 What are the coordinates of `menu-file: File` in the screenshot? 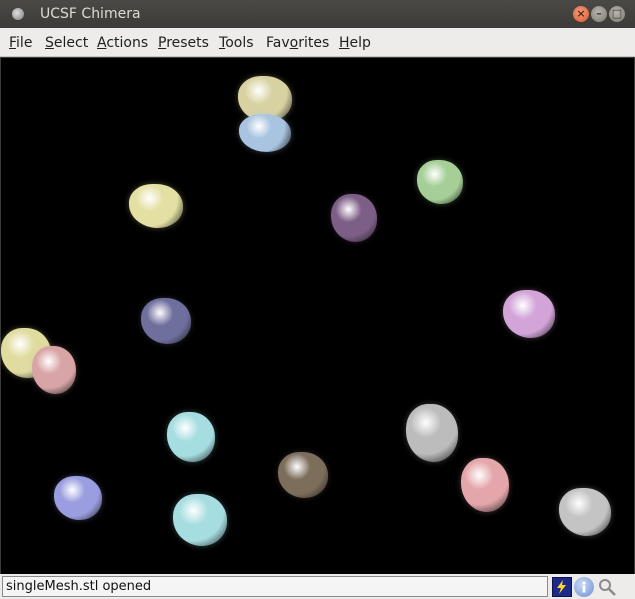 It's located at (20, 43).